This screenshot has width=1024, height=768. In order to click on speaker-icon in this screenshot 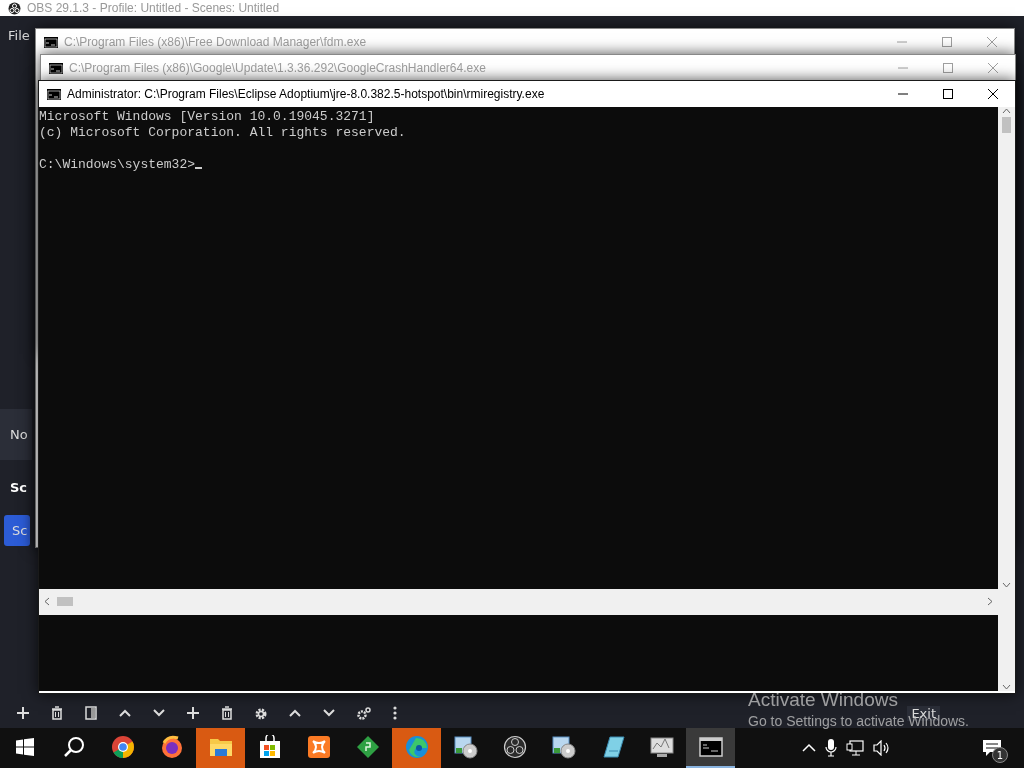, I will do `click(882, 748)`.